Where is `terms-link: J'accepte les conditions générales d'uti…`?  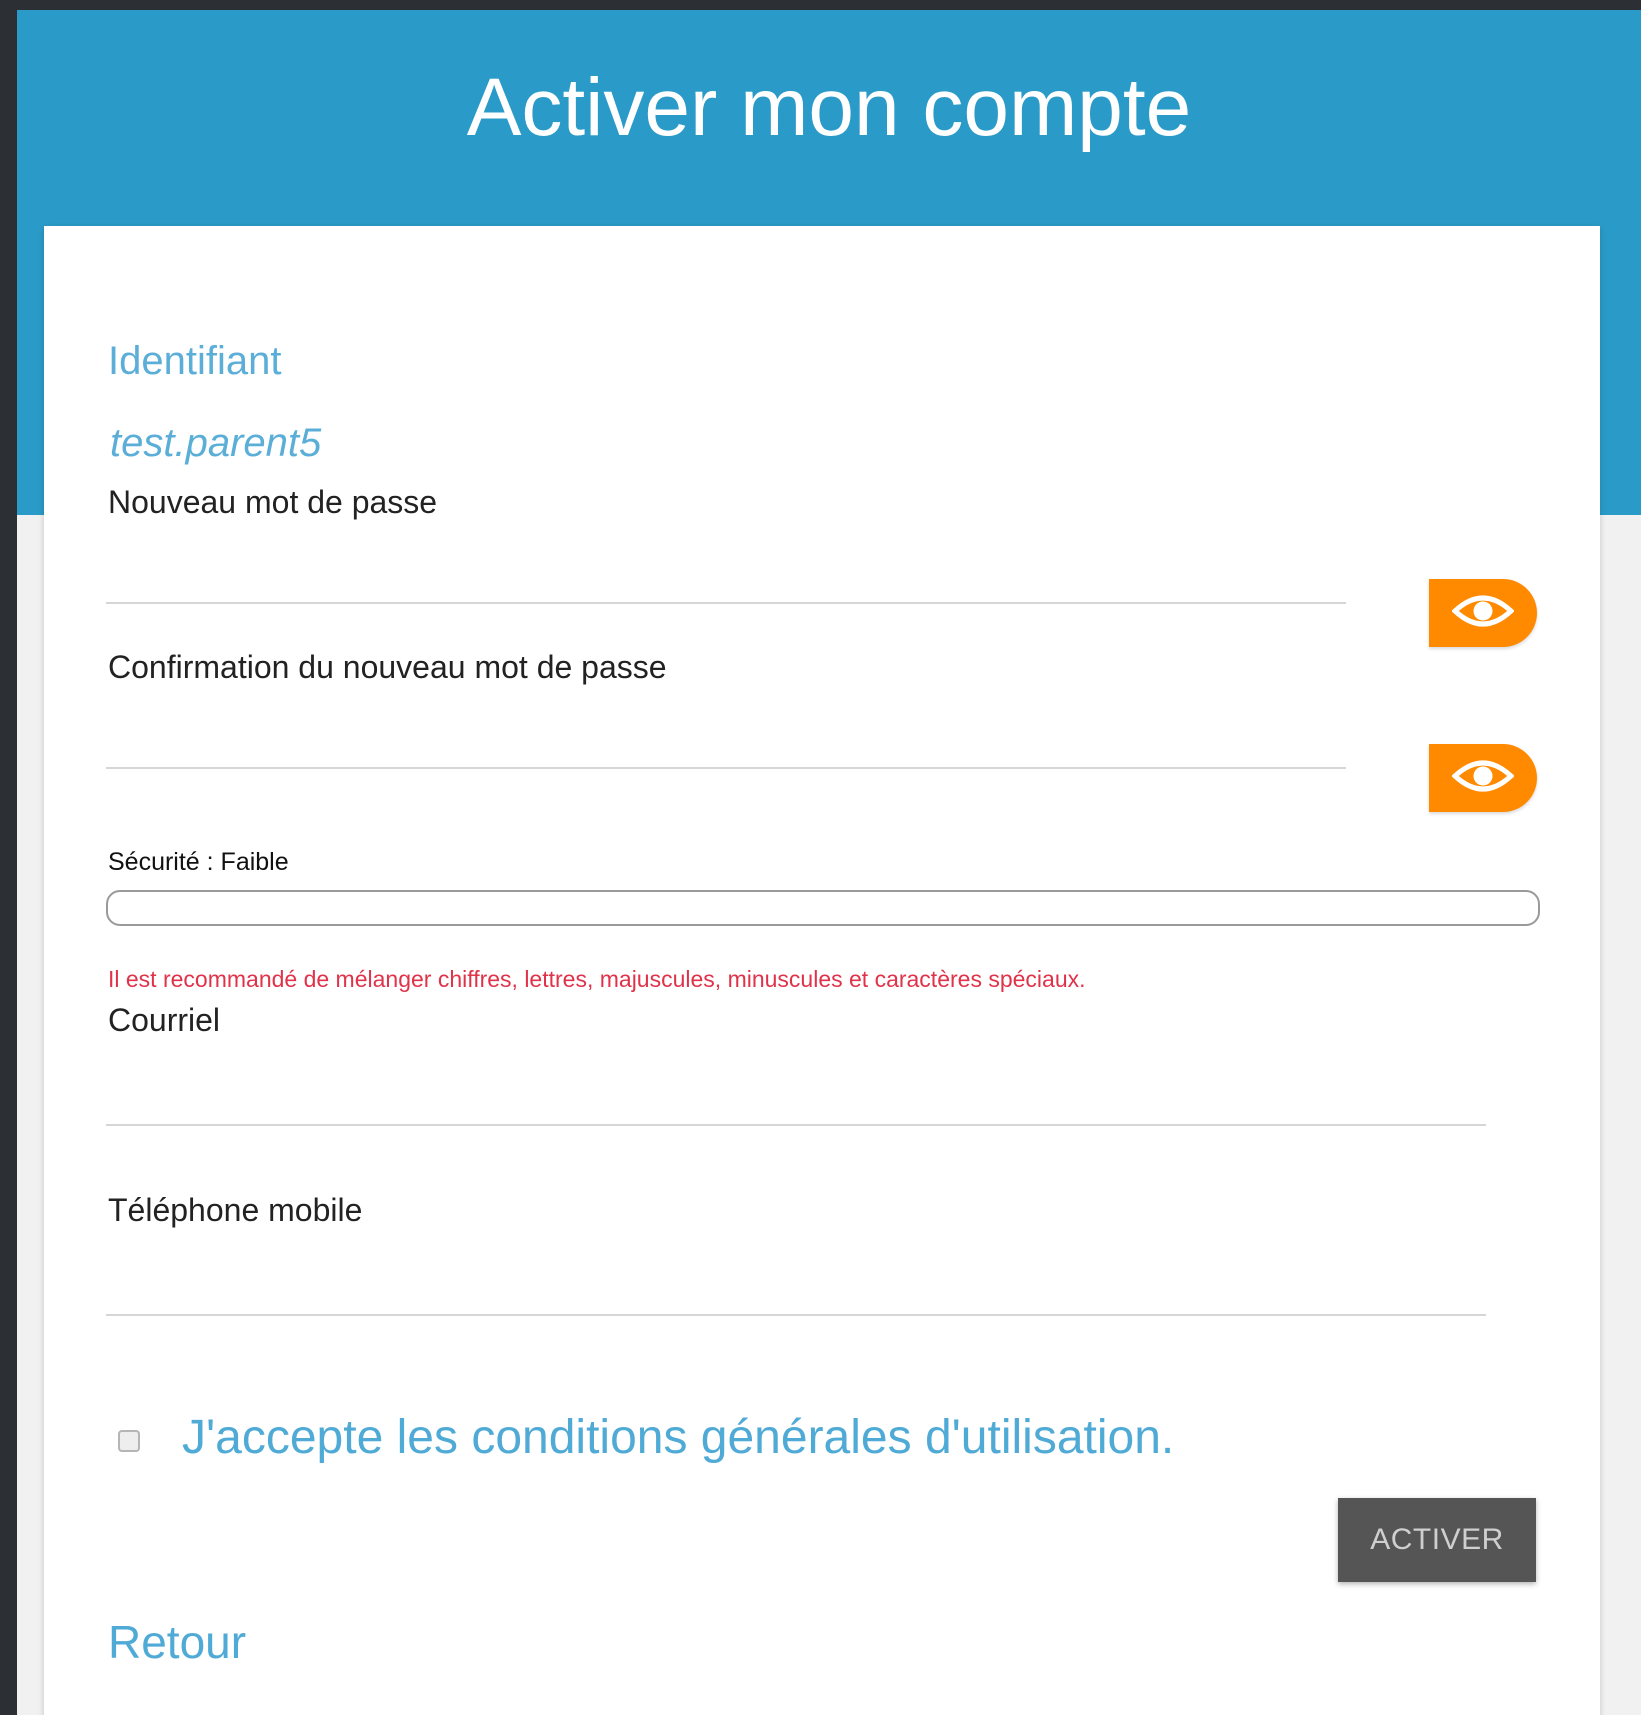 terms-link: J'accepte les conditions générales d'uti… is located at coordinates (678, 1438).